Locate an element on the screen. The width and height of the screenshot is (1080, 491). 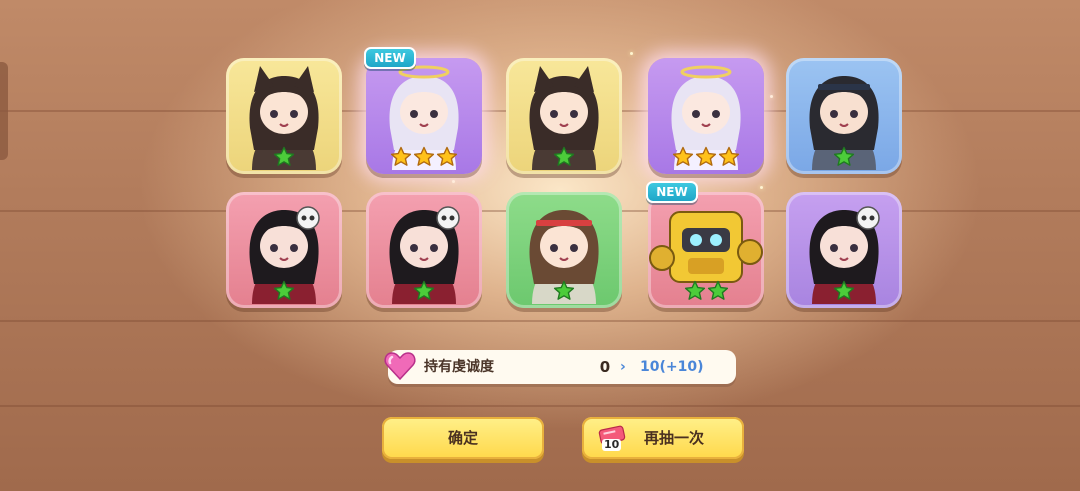
heart-gem-icon is located at coordinates (400, 366).